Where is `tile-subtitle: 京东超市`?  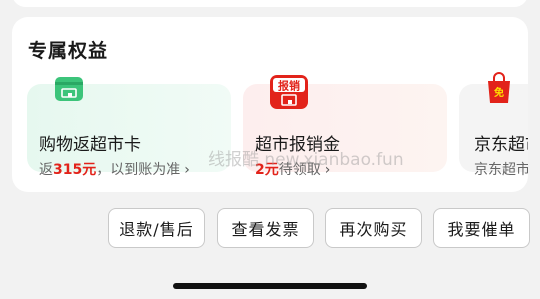 tile-subtitle: 京东超市 is located at coordinates (501, 170).